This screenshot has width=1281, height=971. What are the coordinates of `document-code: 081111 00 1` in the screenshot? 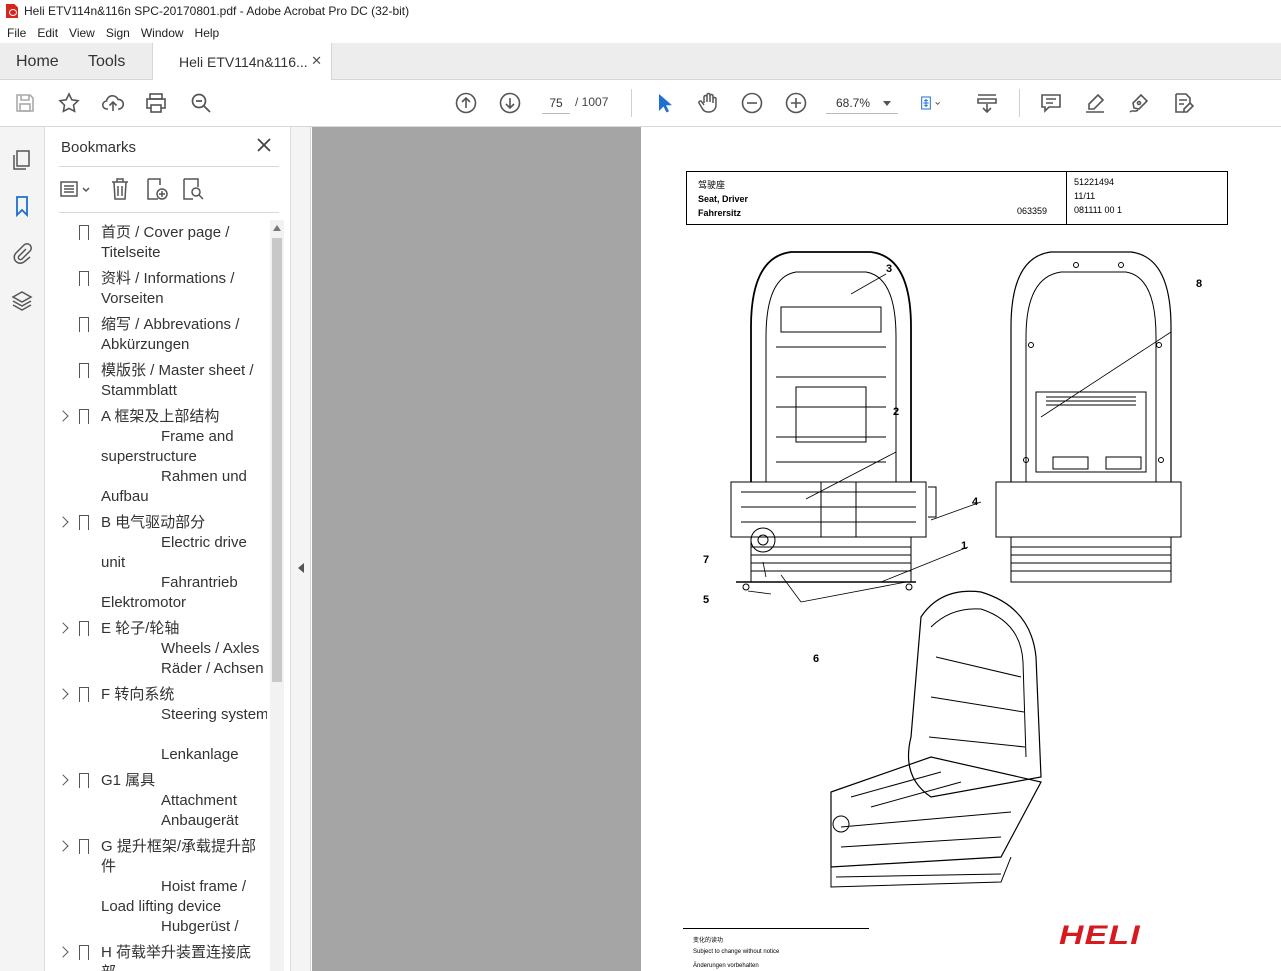 It's located at (1098, 210).